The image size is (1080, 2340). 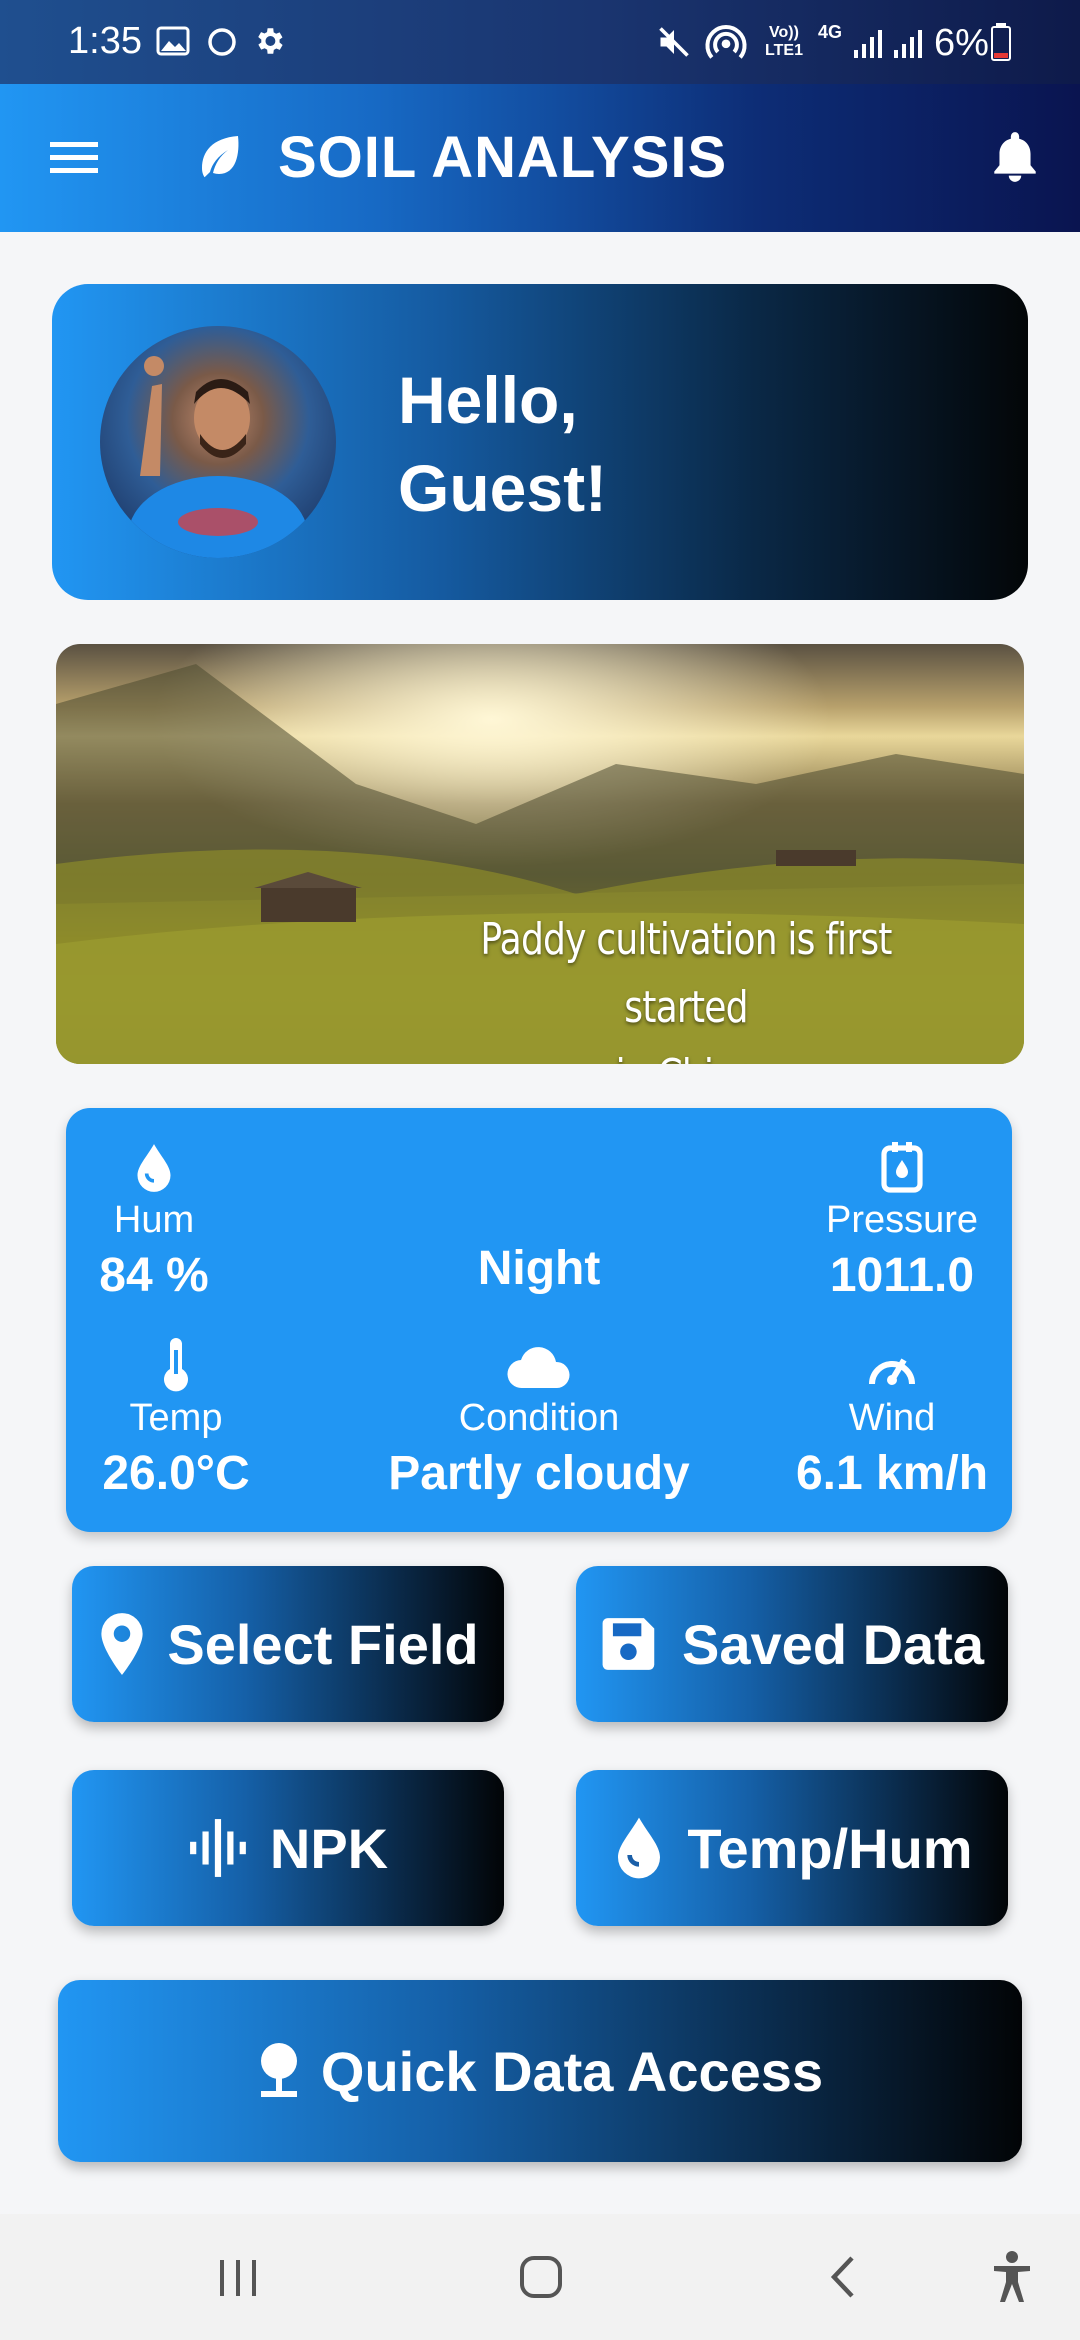 I want to click on humidity-label: Hum, so click(x=154, y=1220).